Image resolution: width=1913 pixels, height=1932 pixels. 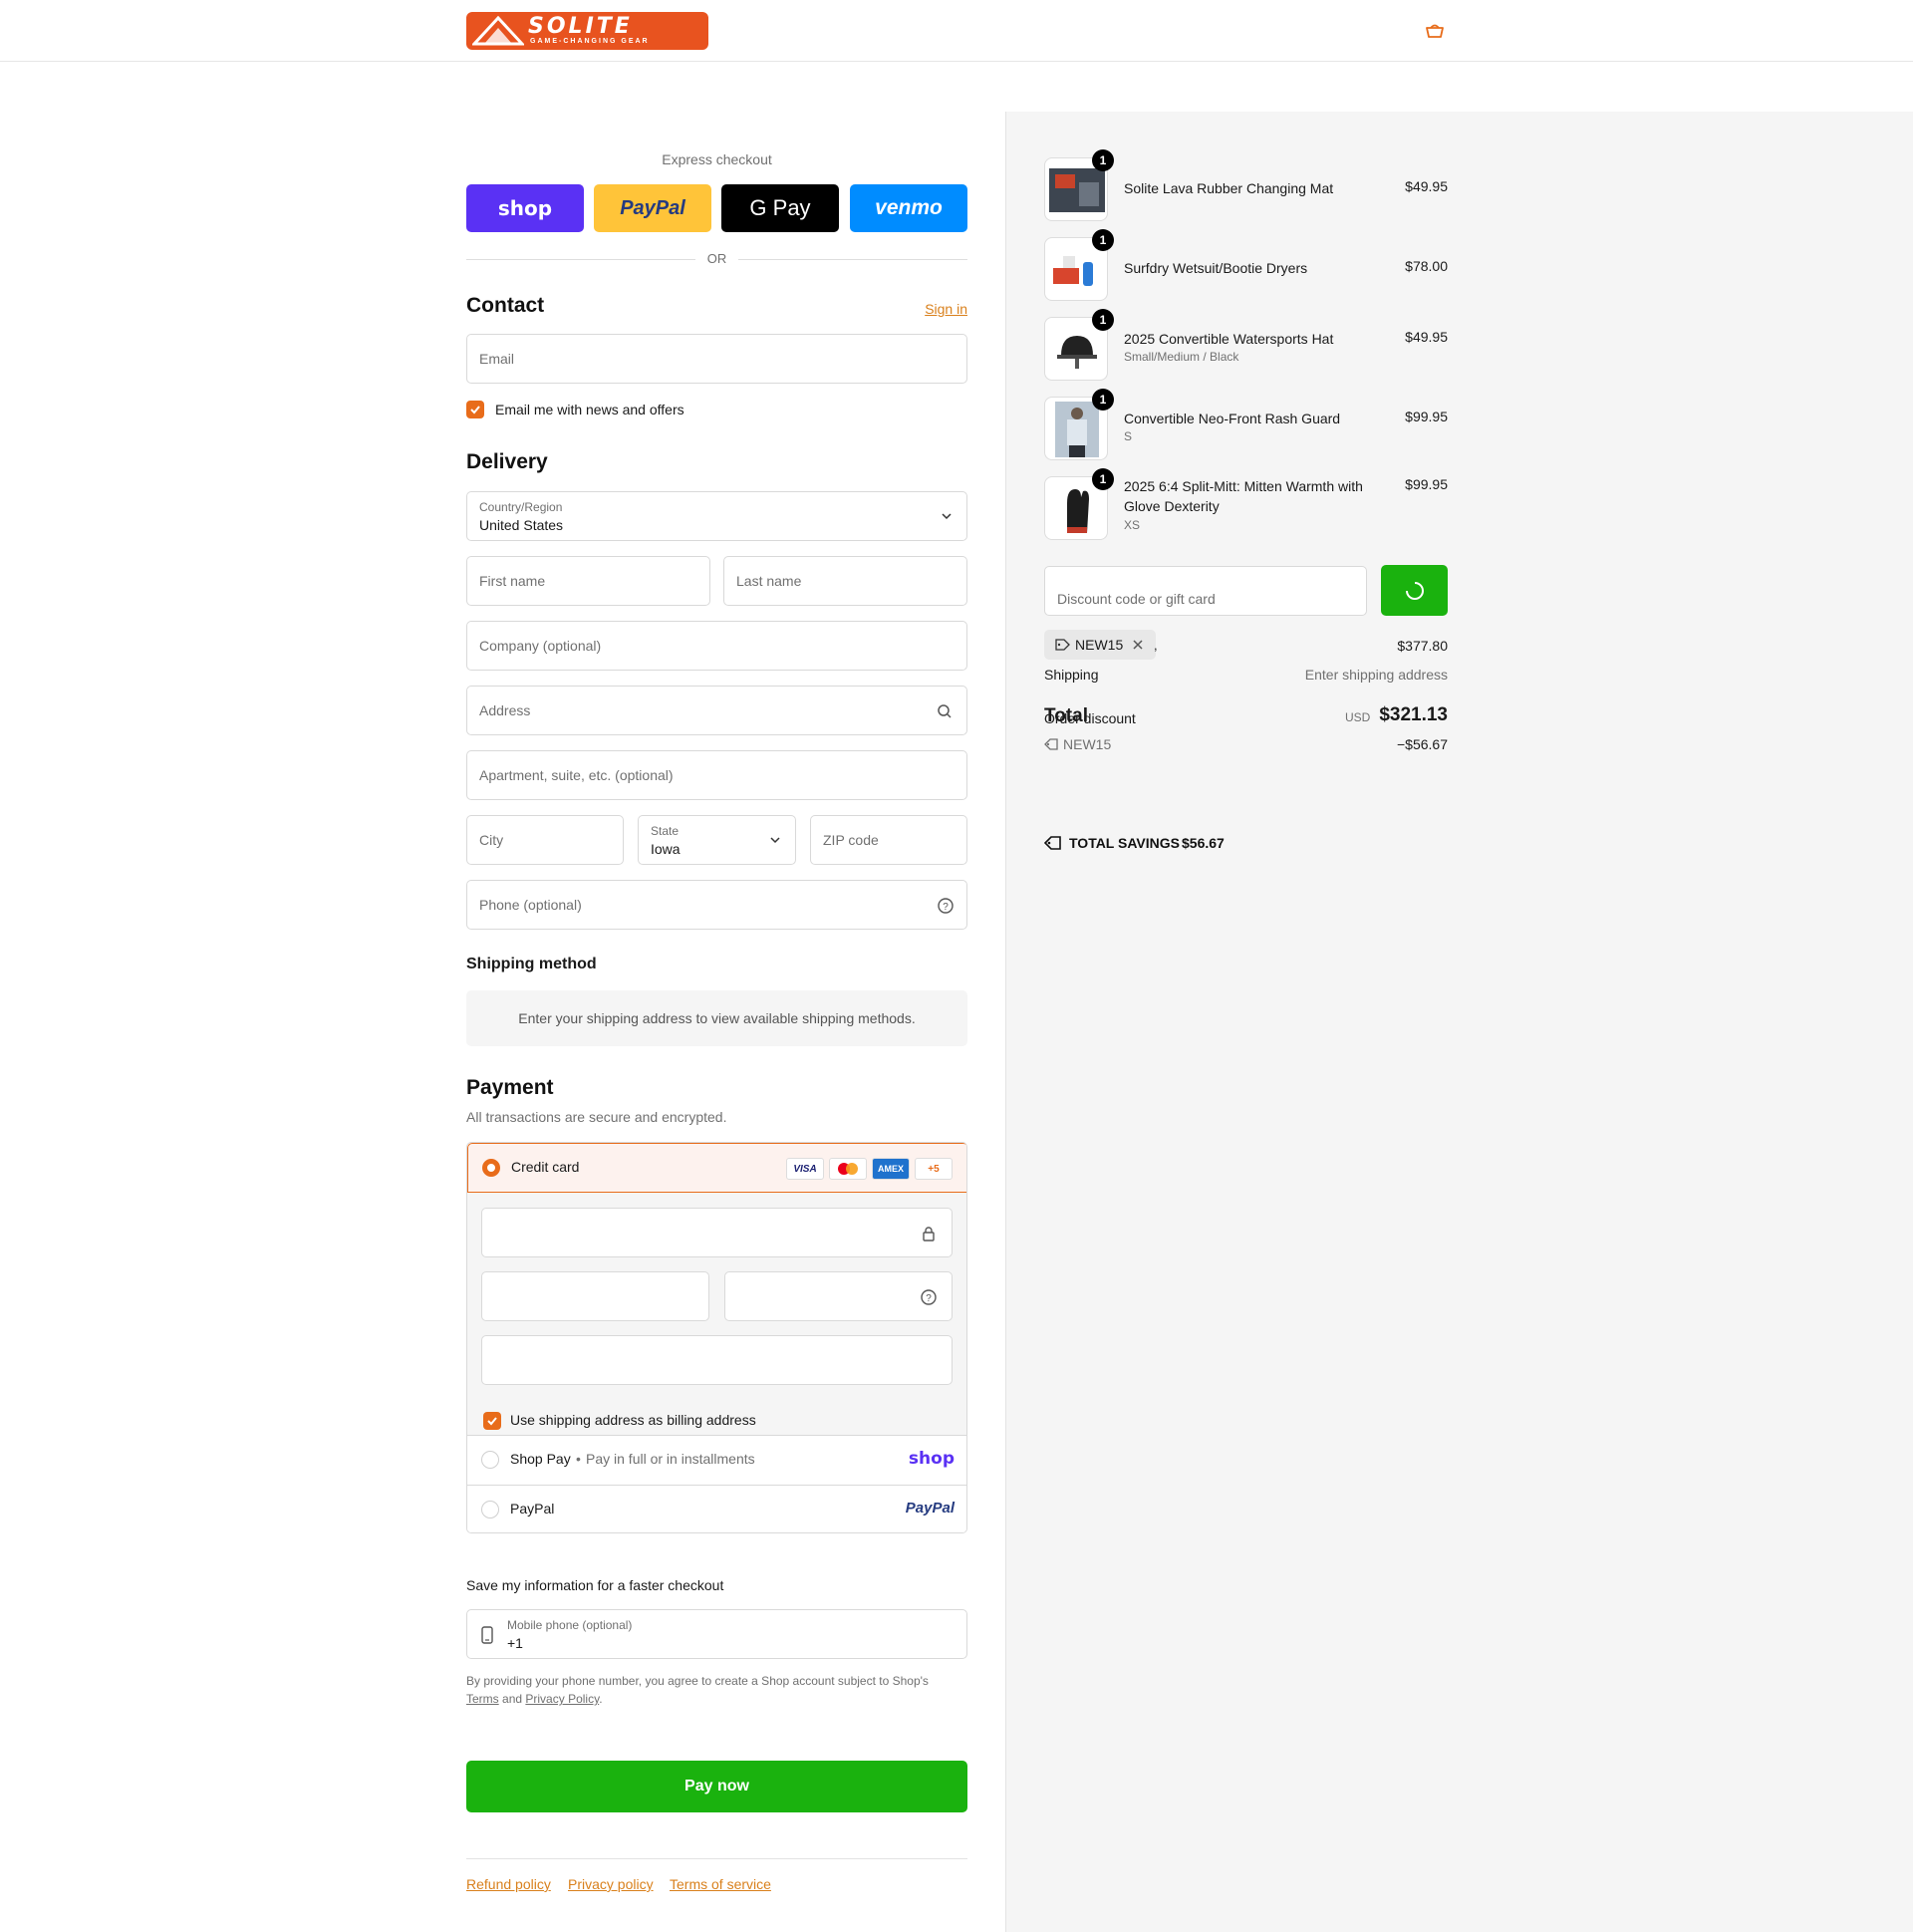 I want to click on cart-item: 1 Solite Lava Rubber Changing Mat $49.95, so click(x=1246, y=185).